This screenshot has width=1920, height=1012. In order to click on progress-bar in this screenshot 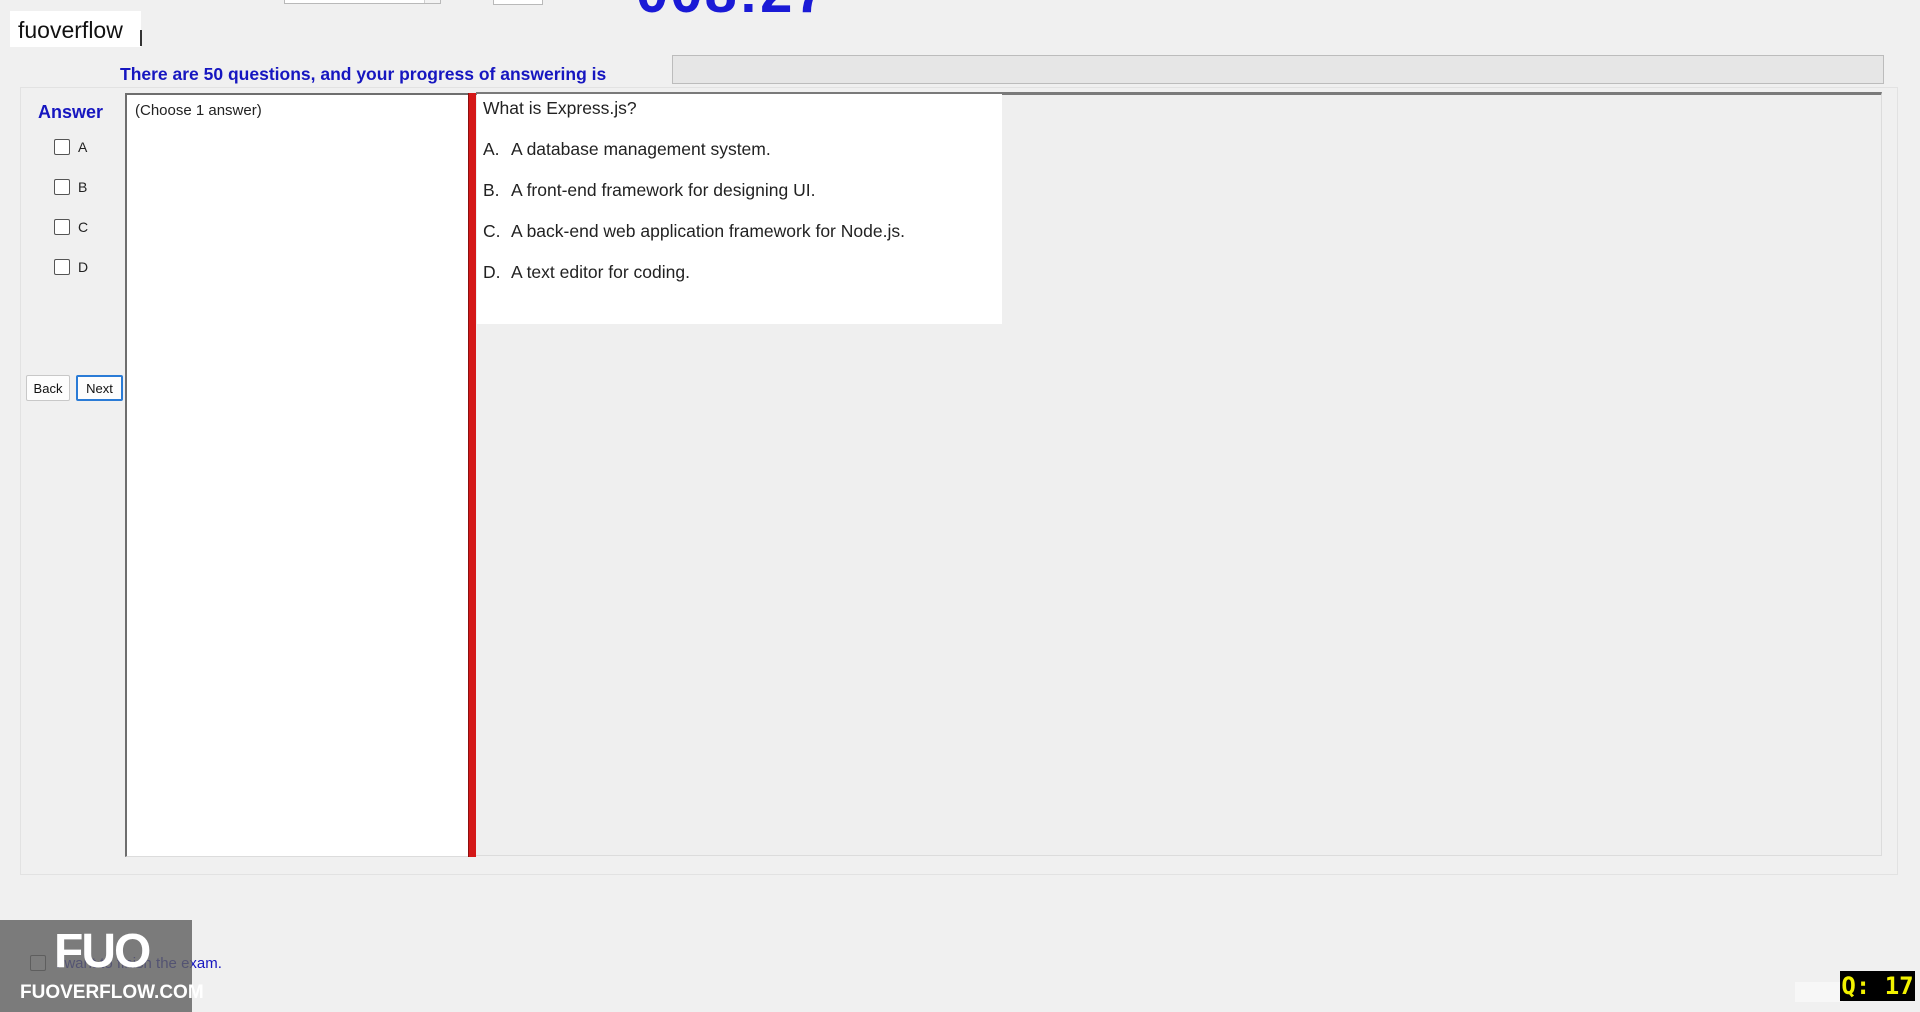, I will do `click(1278, 69)`.